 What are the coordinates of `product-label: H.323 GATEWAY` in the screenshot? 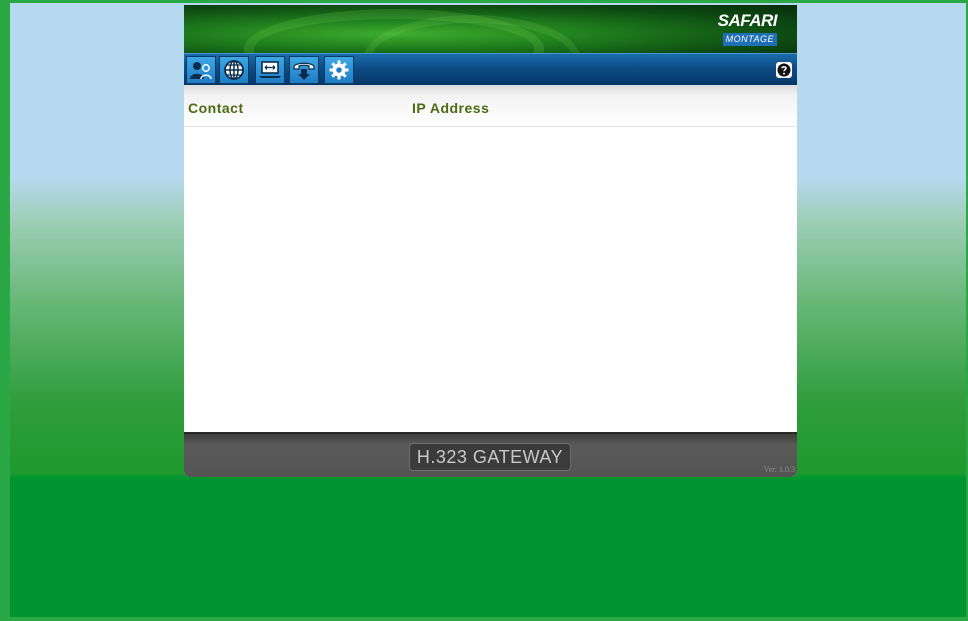 It's located at (490, 457).